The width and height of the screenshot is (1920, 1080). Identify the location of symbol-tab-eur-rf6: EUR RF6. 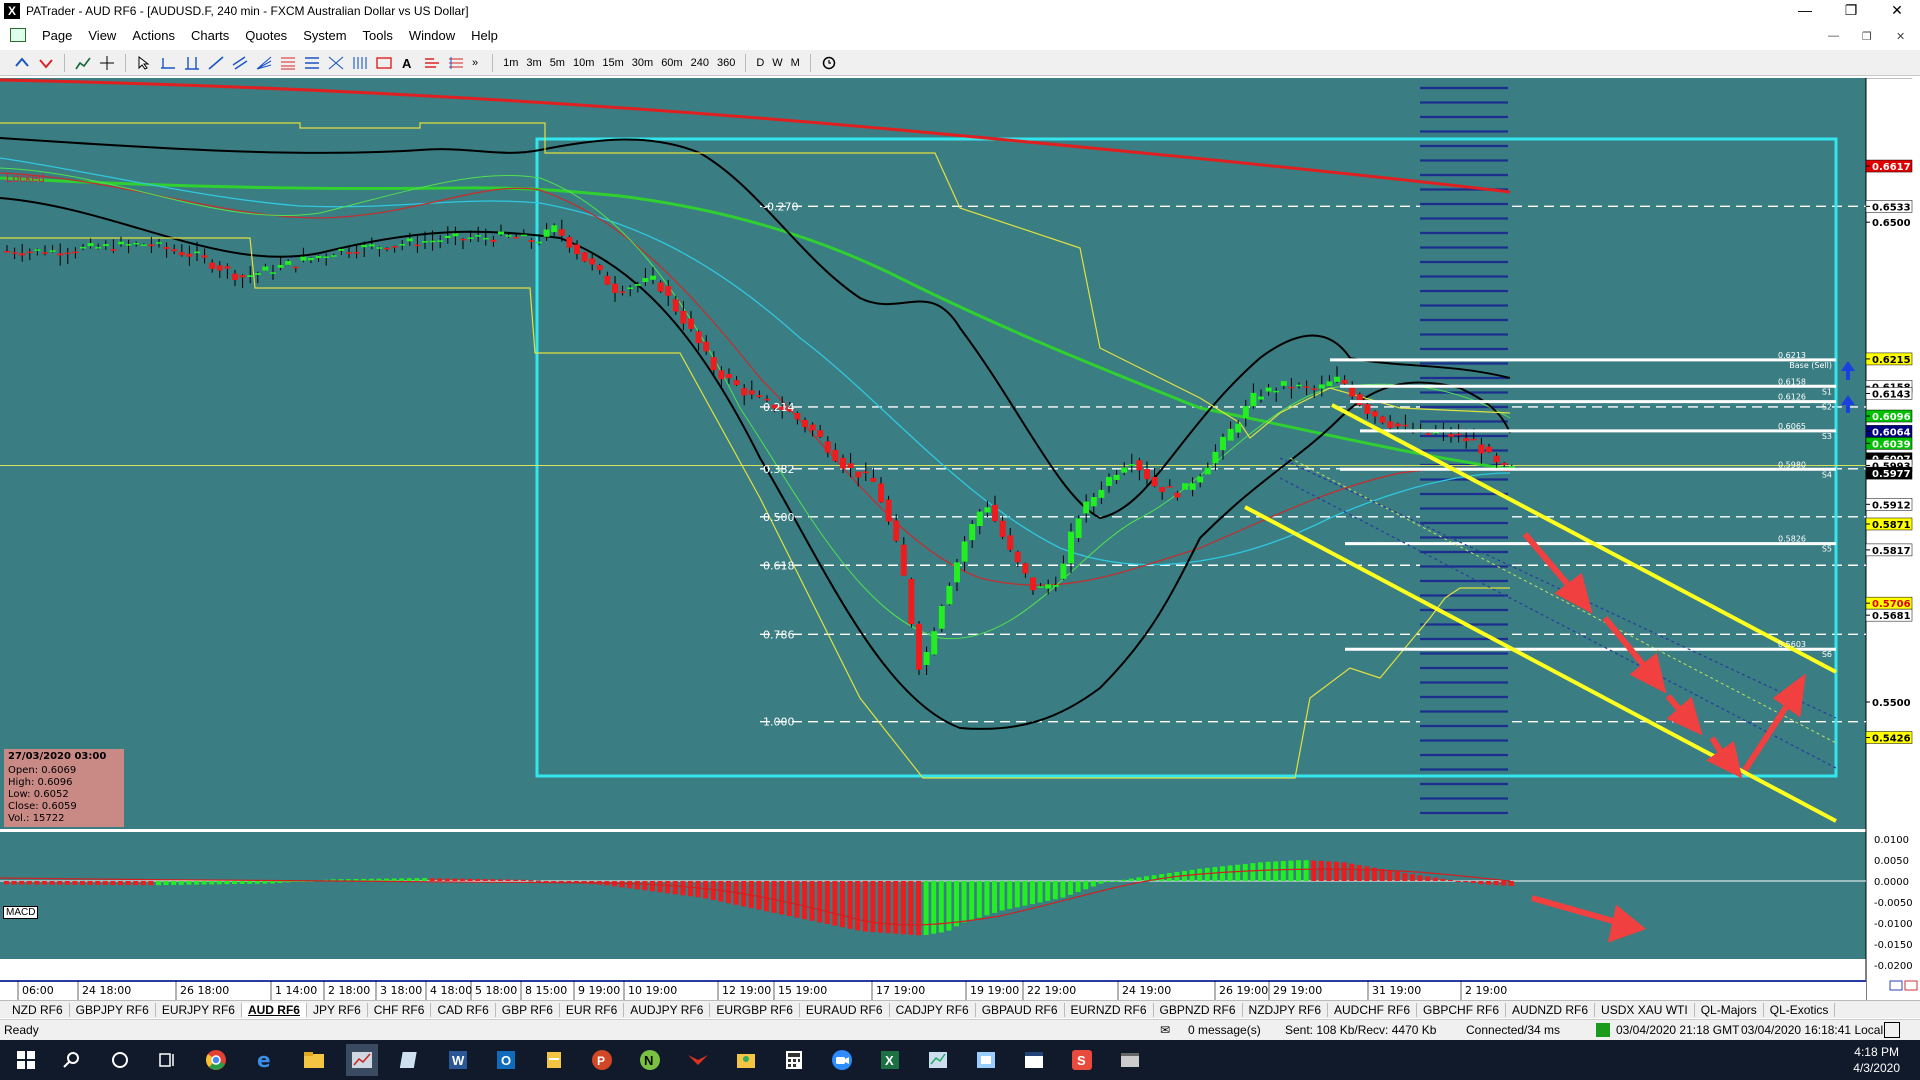
(592, 1009).